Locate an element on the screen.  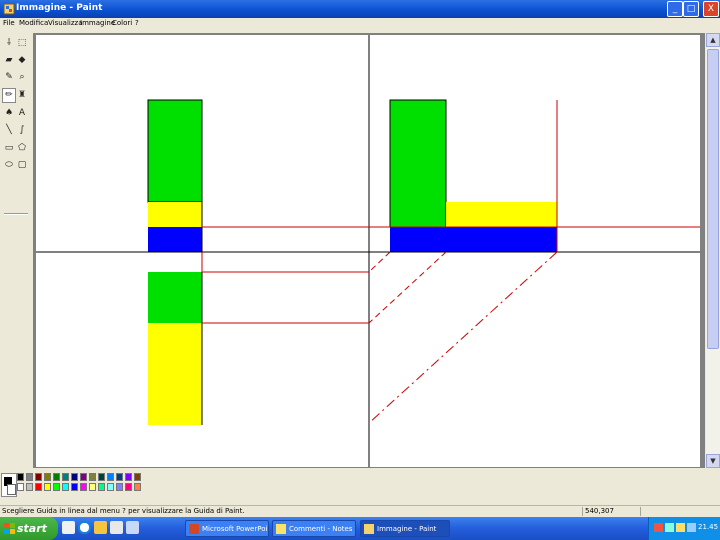
left-bottom-green-block is located at coordinates (175, 297).